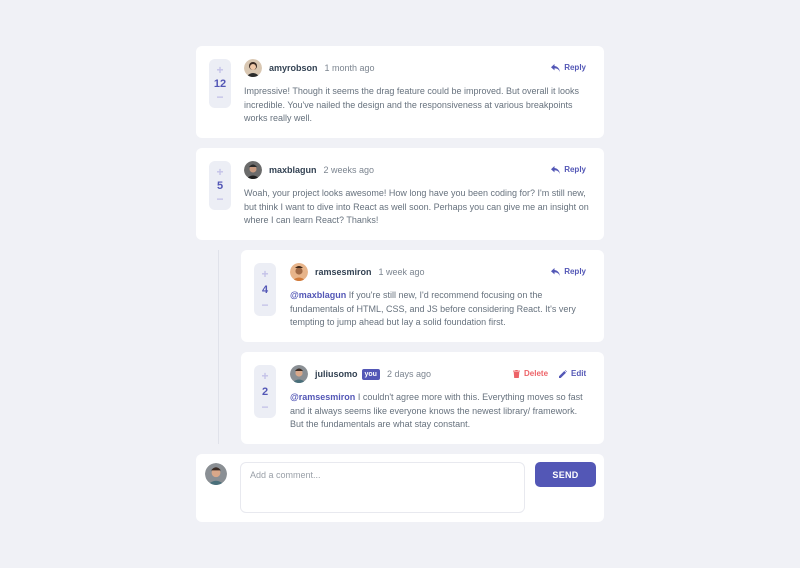 The image size is (800, 568). I want to click on vote-score: 2, so click(265, 391).